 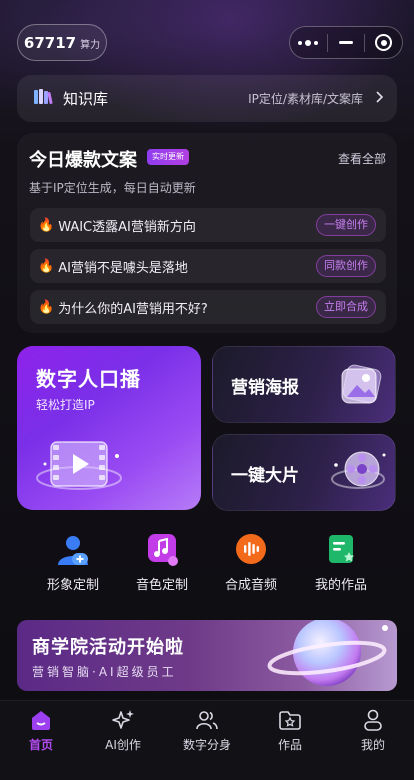 I want to click on hot-copy-item: 🔥 AI营销不是噱头是落地 同款创作, so click(x=208, y=266).